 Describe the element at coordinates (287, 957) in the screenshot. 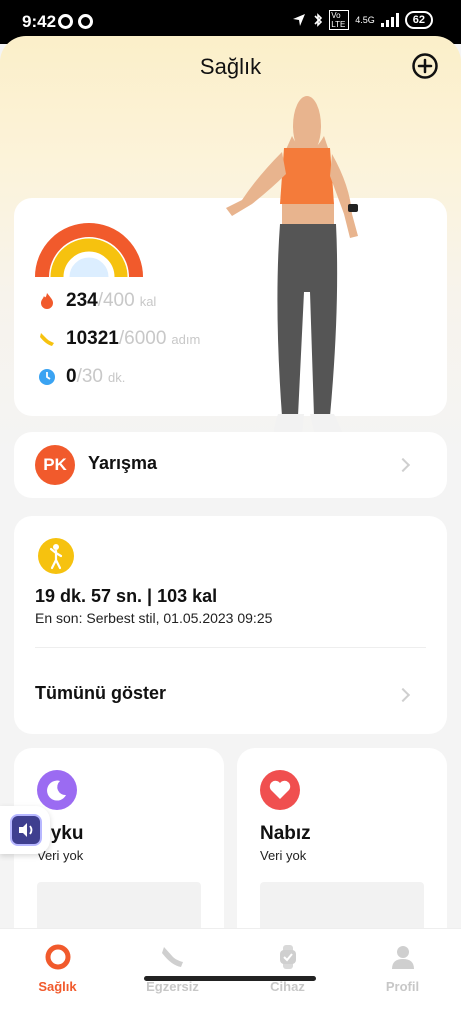

I see `watch-icon` at that location.